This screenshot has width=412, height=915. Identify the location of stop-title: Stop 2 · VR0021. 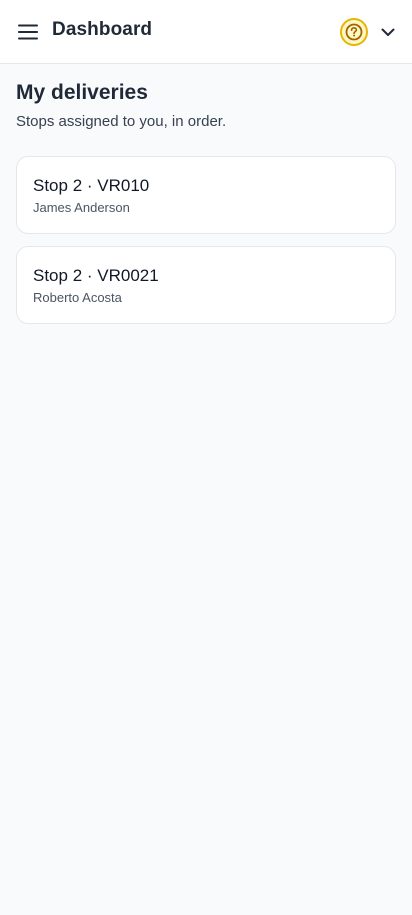
(96, 275).